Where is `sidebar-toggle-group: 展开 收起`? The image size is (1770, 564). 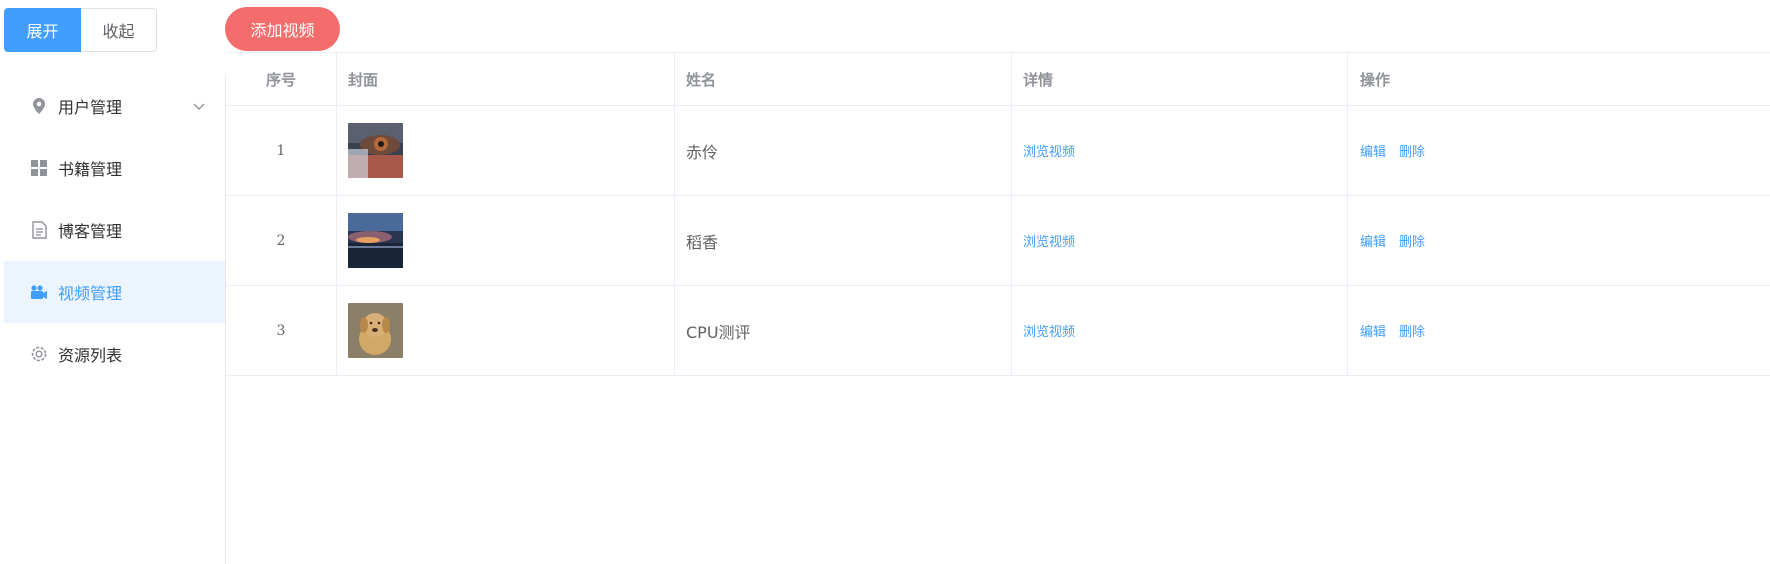
sidebar-toggle-group: 展开 收起 is located at coordinates (80, 30).